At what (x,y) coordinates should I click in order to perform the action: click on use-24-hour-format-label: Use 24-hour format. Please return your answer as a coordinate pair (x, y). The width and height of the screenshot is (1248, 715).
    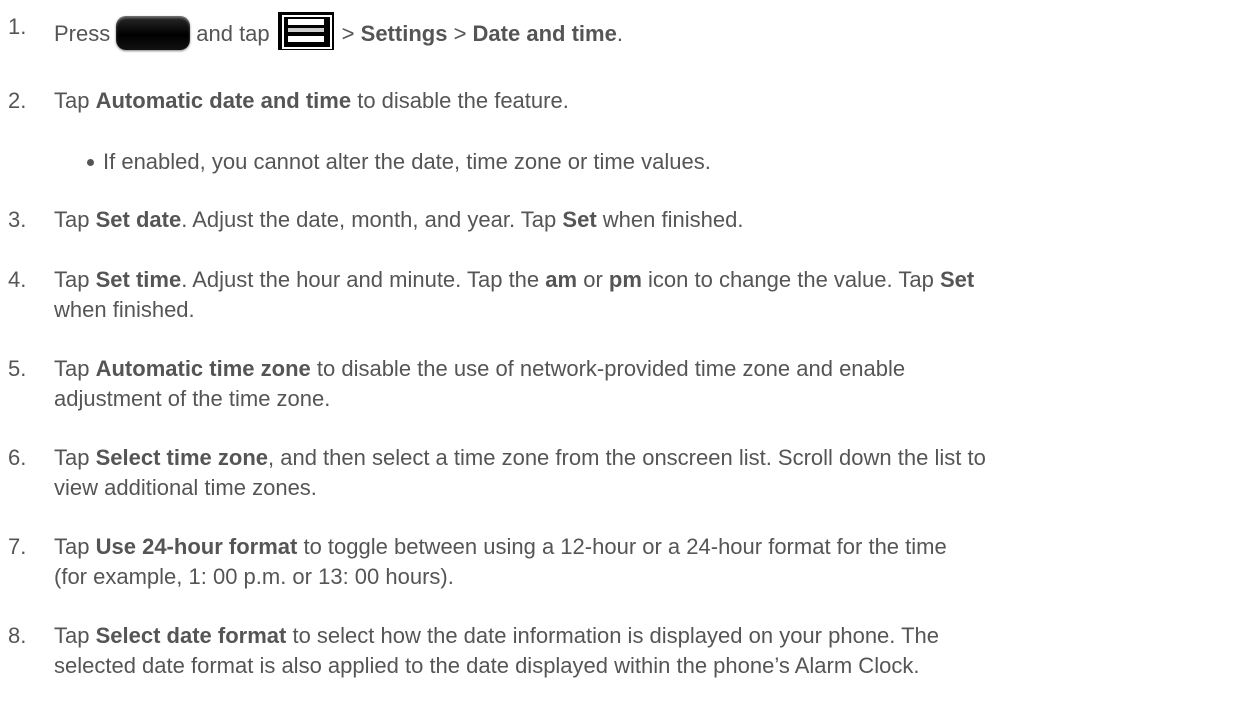
    Looking at the image, I should click on (196, 546).